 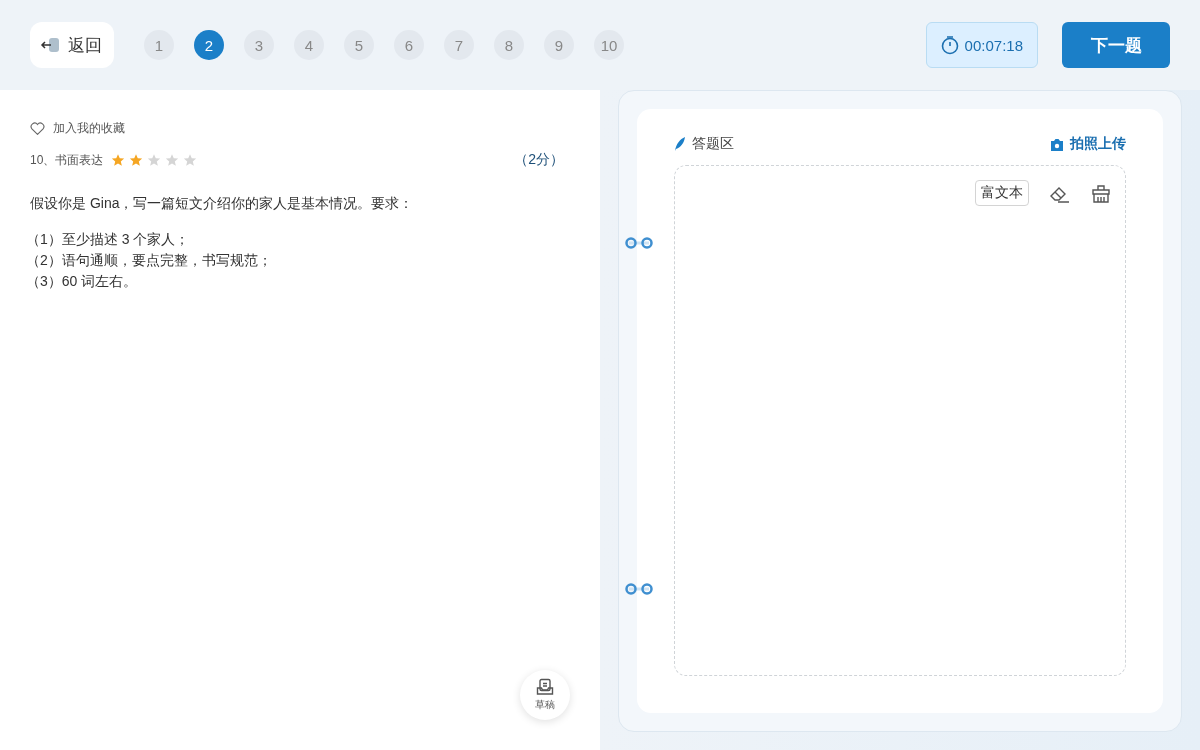 What do you see at coordinates (359, 45) in the screenshot?
I see `question-number-button: 5` at bounding box center [359, 45].